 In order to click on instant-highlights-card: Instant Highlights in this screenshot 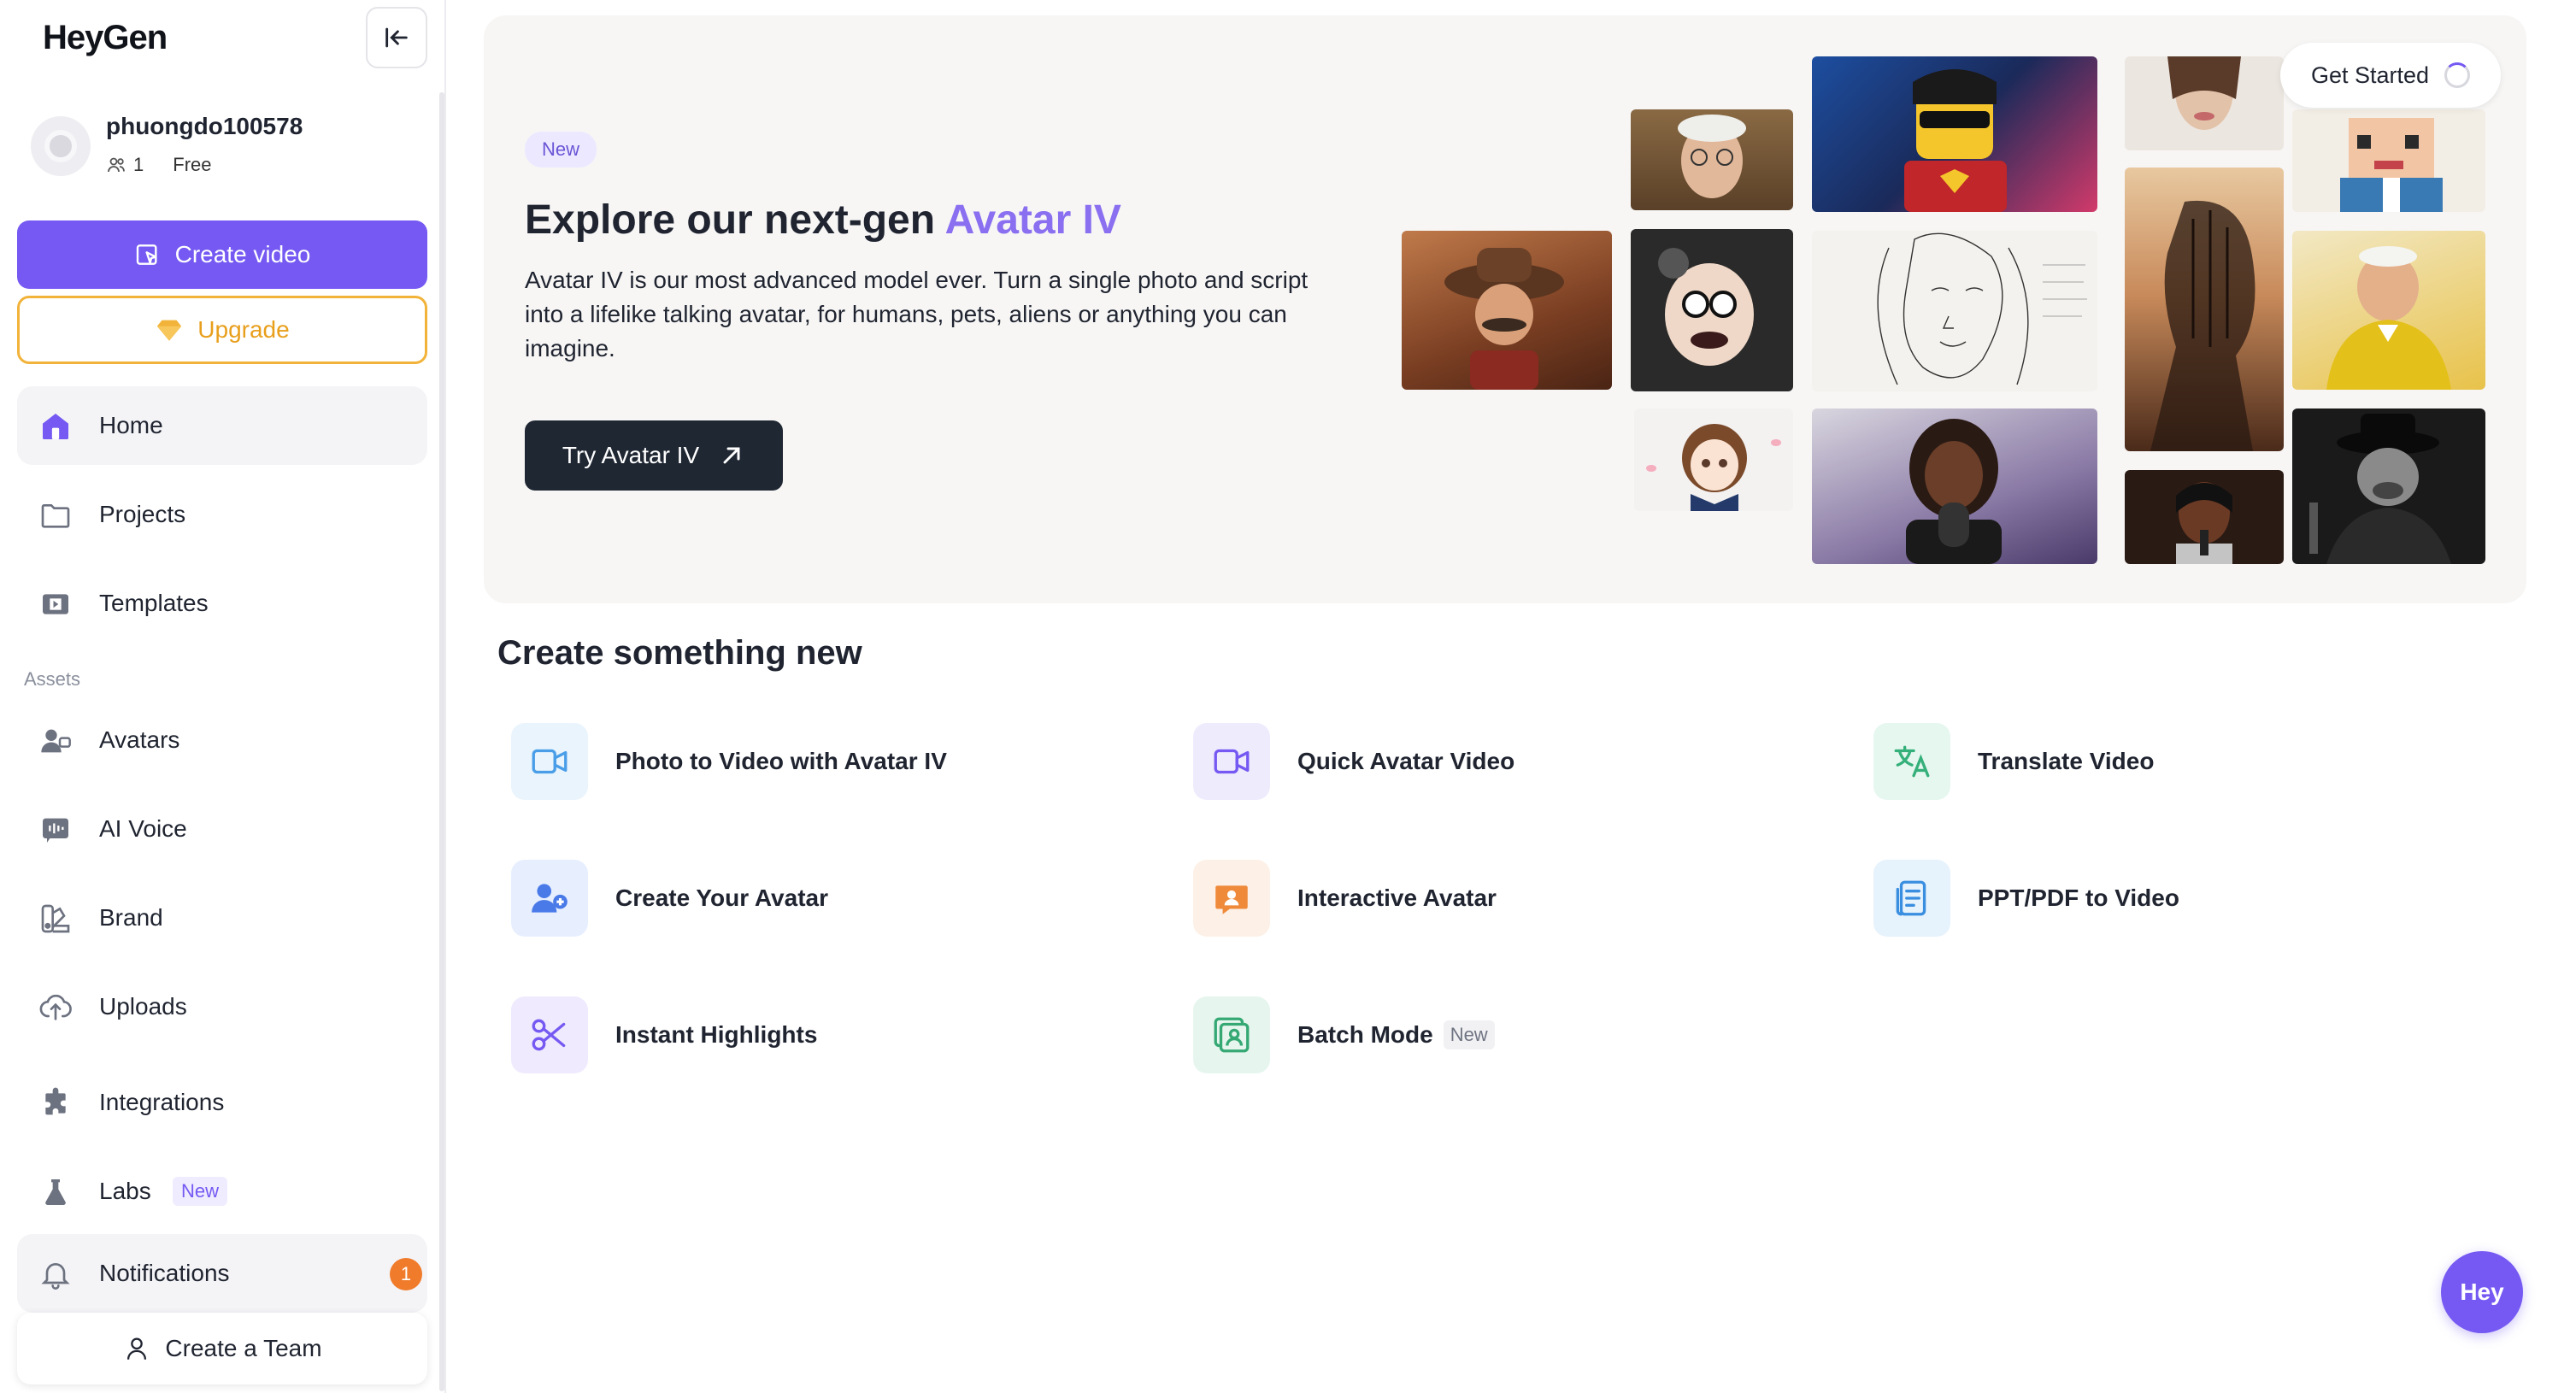, I will do `click(664, 1034)`.